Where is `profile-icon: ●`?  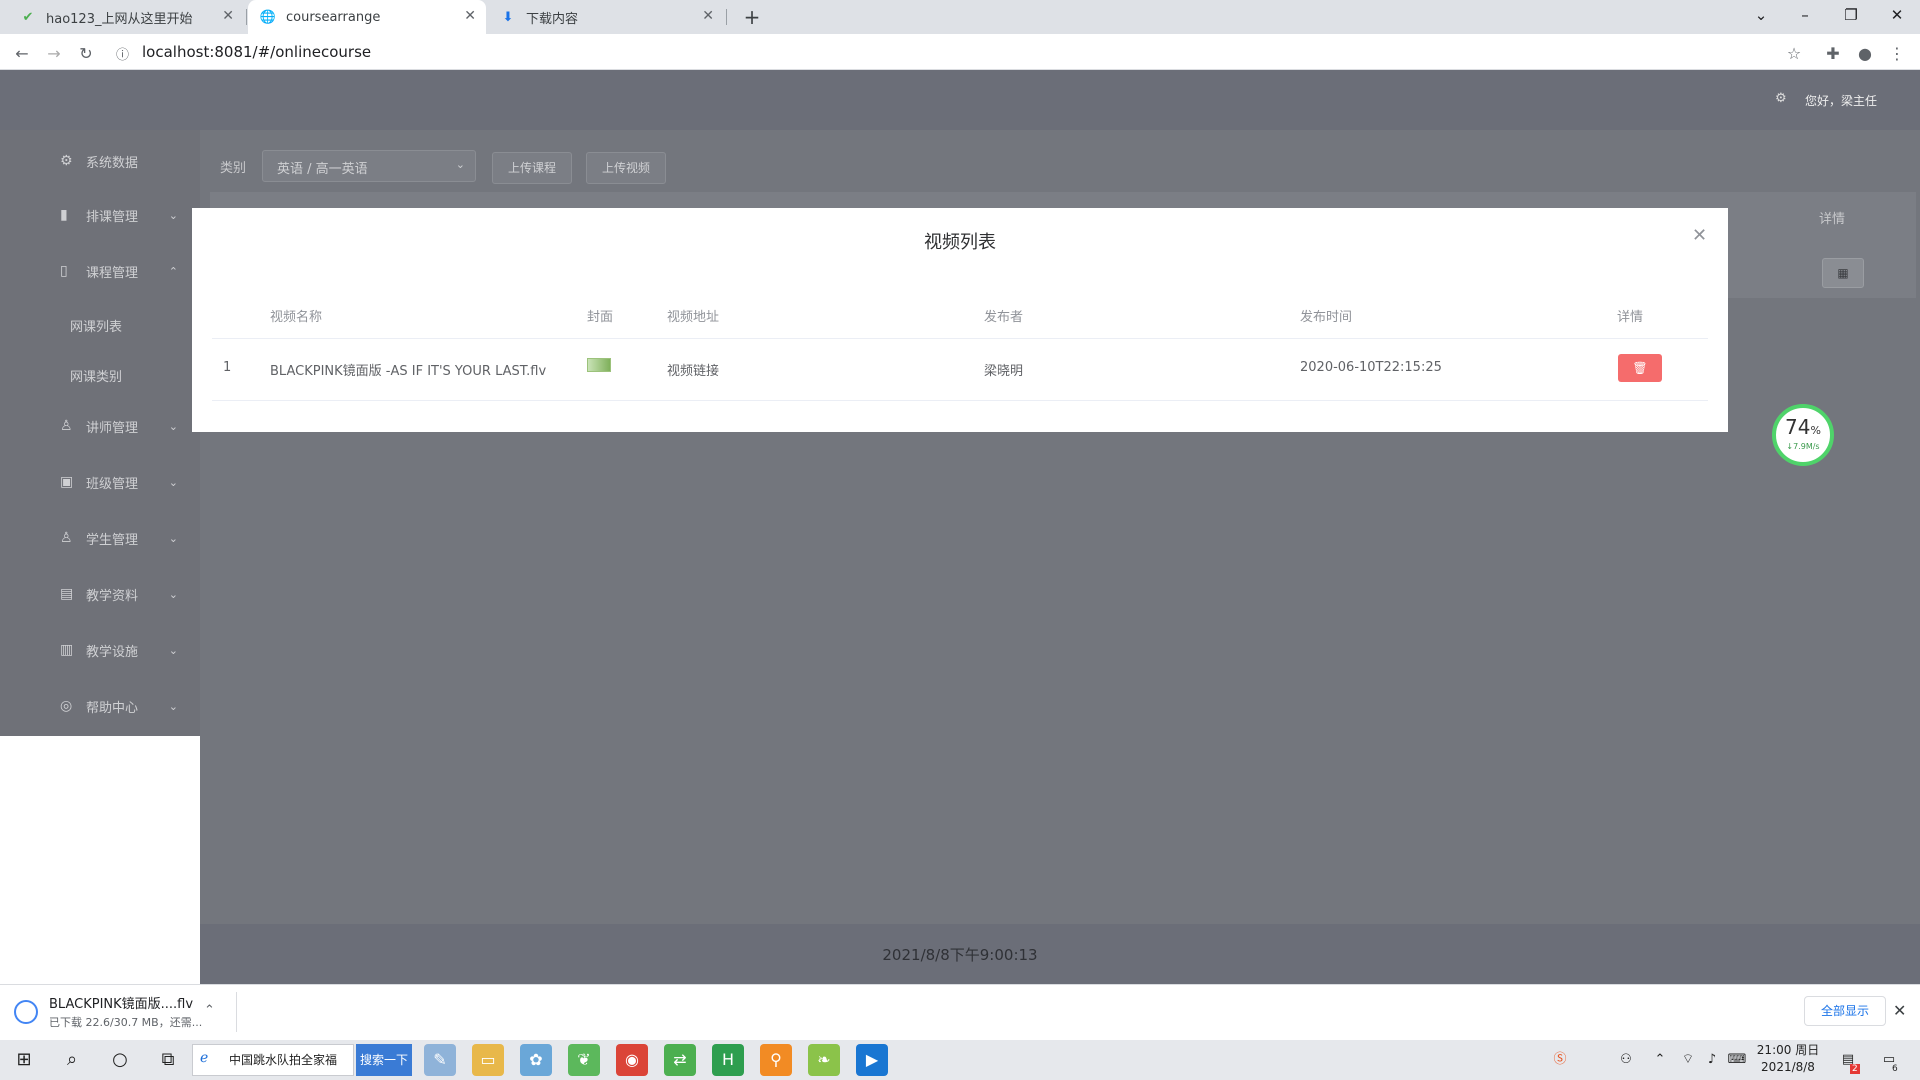 profile-icon: ● is located at coordinates (1865, 54).